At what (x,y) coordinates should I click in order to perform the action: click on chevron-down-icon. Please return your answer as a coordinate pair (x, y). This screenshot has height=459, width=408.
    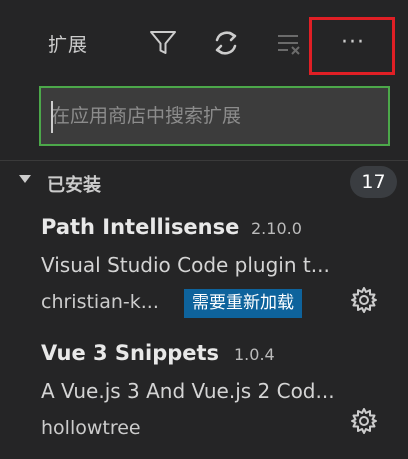
    Looking at the image, I should click on (25, 179).